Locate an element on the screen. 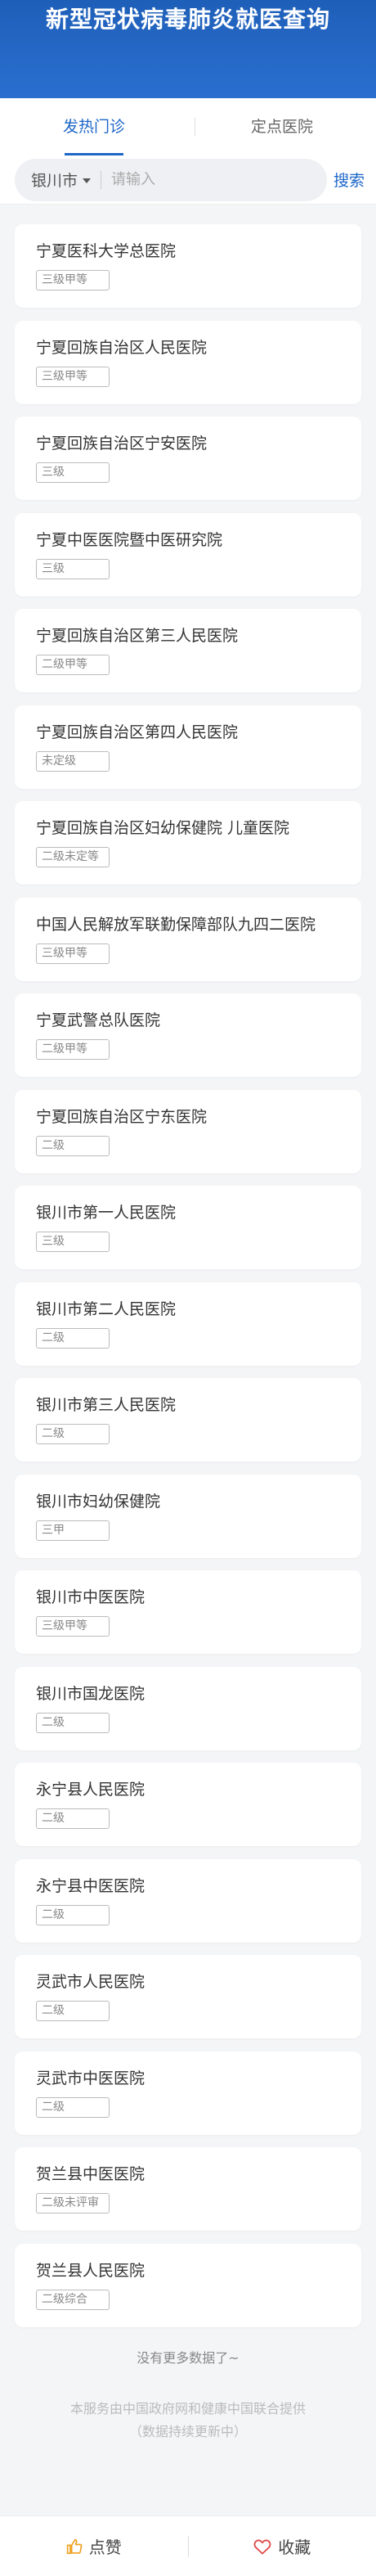 Image resolution: width=376 pixels, height=2576 pixels. search-row: 银川市 搜索 is located at coordinates (188, 180).